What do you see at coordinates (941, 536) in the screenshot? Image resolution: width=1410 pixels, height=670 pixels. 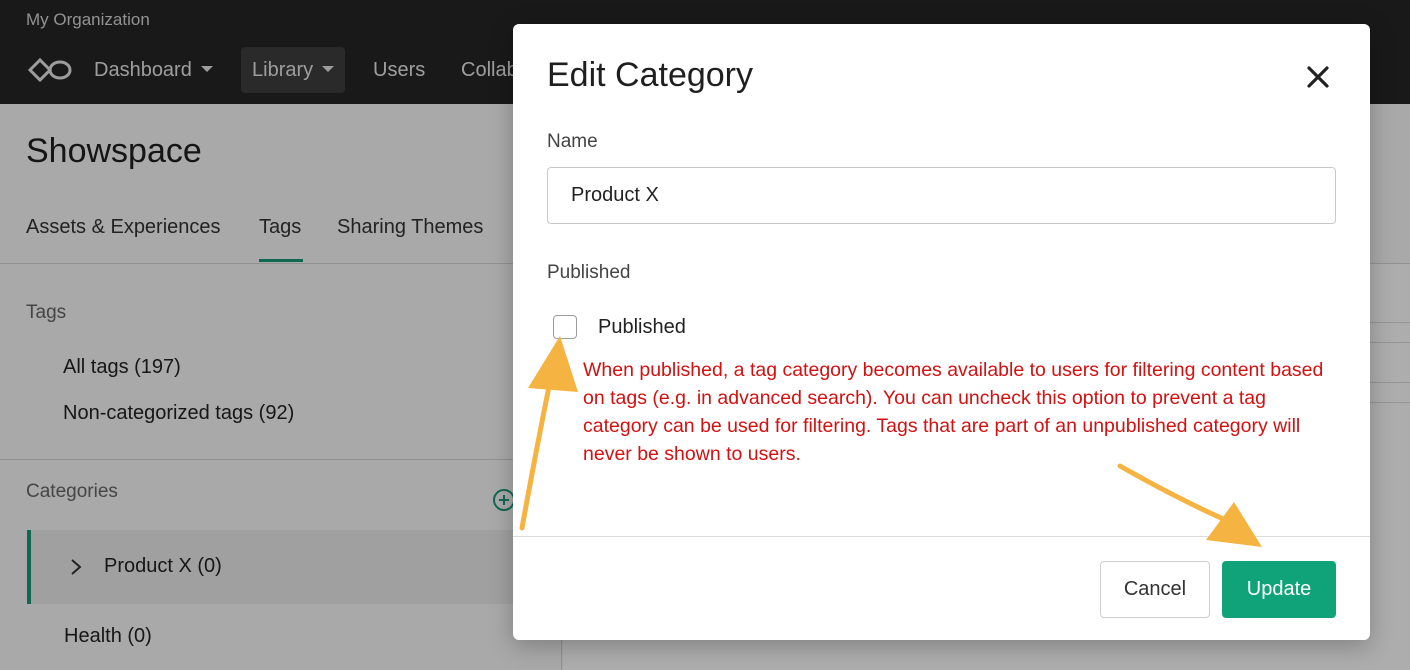 I see `dialog-footer-divider` at bounding box center [941, 536].